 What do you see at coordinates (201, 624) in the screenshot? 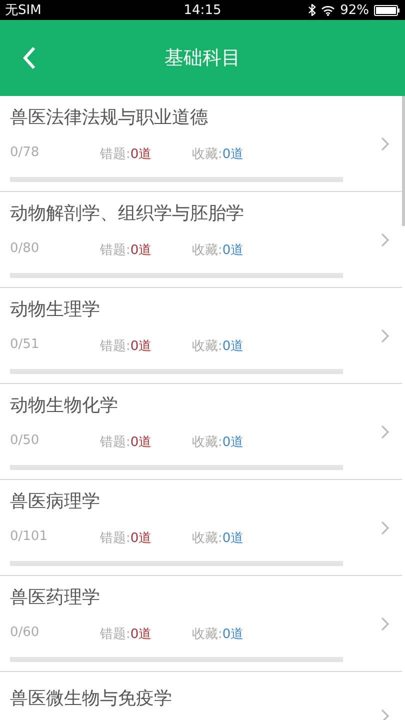
I see `subject-item: 兽医药理学 0/60 错题:0道 收藏:0道` at bounding box center [201, 624].